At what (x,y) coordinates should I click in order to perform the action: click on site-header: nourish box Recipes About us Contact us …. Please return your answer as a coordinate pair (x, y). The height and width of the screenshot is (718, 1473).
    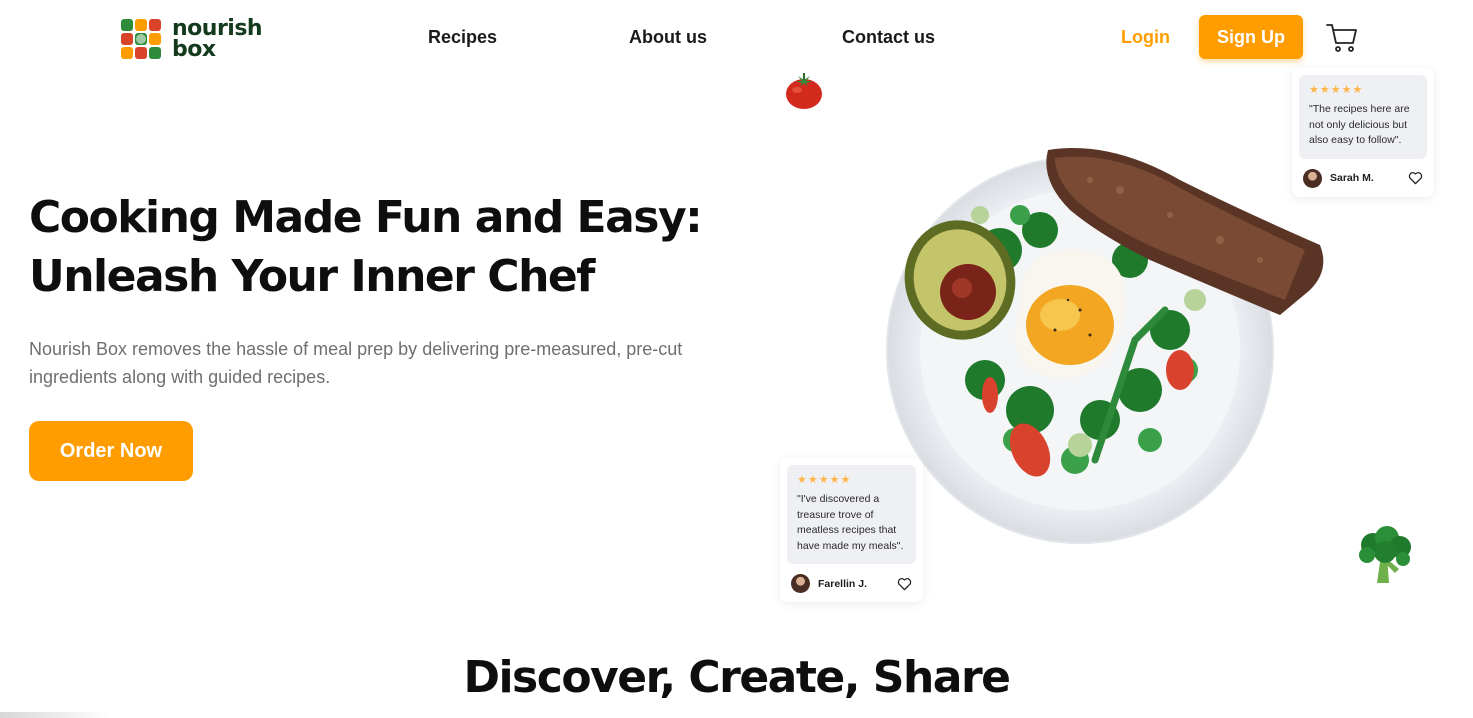
    Looking at the image, I should click on (736, 38).